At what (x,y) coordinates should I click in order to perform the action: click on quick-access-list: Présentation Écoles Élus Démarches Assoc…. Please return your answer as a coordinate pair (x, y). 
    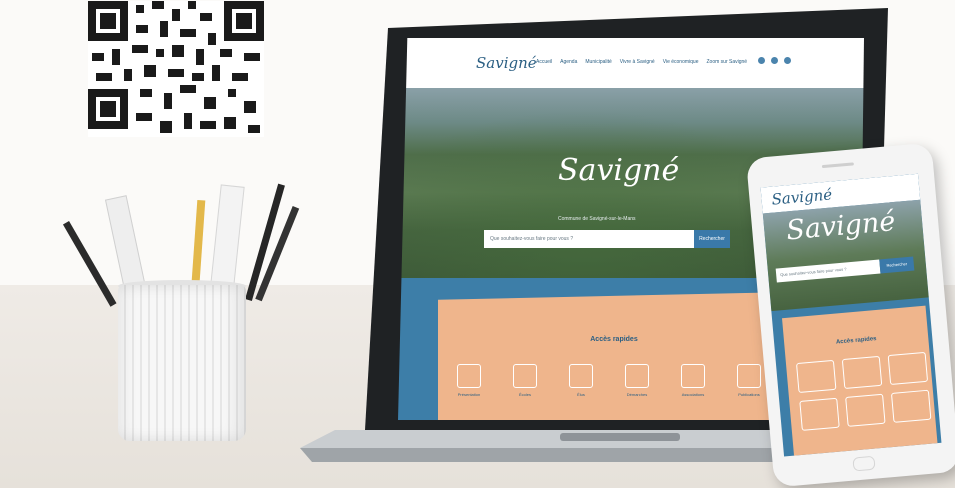
    Looking at the image, I should click on (609, 380).